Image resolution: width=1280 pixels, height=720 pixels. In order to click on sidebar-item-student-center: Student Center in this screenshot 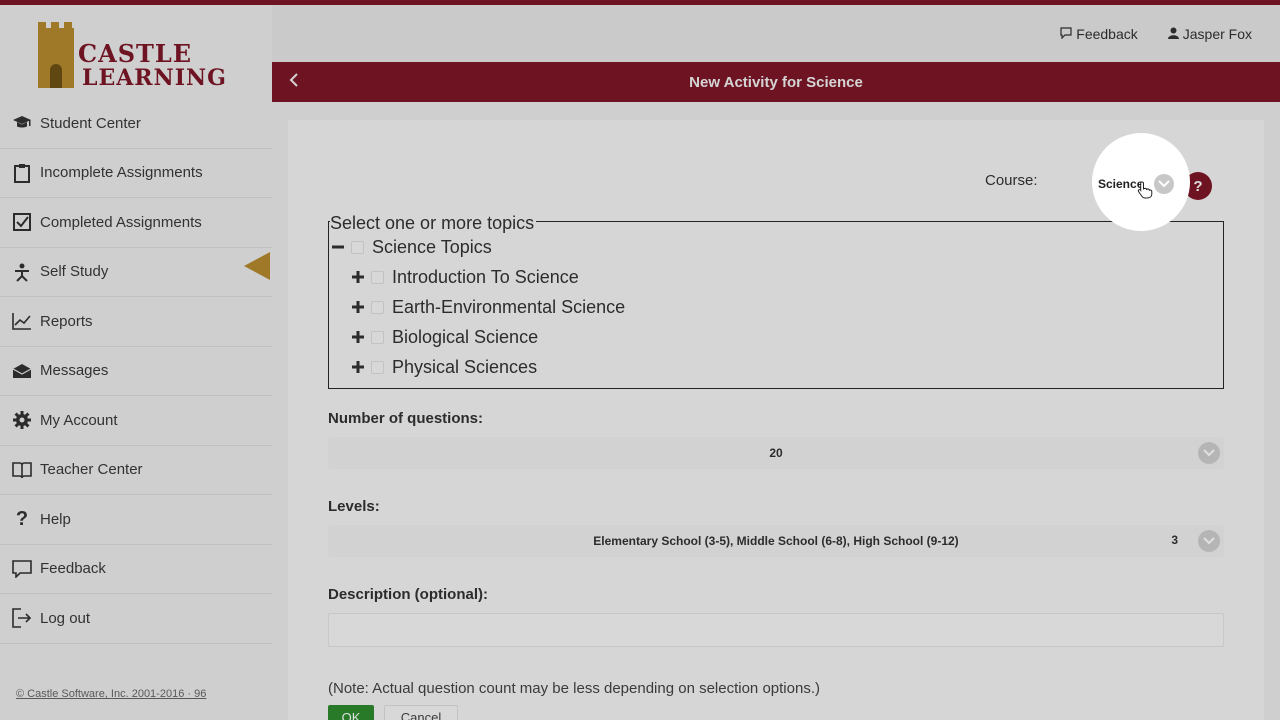, I will do `click(136, 124)`.